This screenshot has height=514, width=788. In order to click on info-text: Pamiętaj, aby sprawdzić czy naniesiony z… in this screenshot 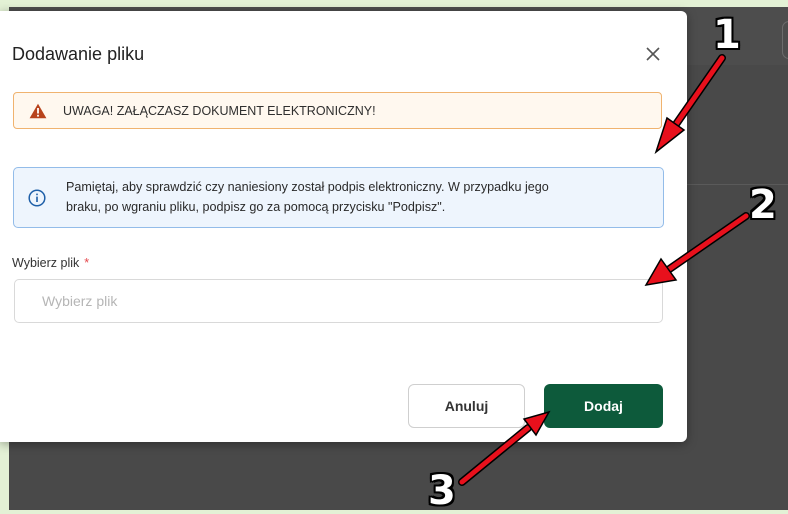, I will do `click(361, 197)`.